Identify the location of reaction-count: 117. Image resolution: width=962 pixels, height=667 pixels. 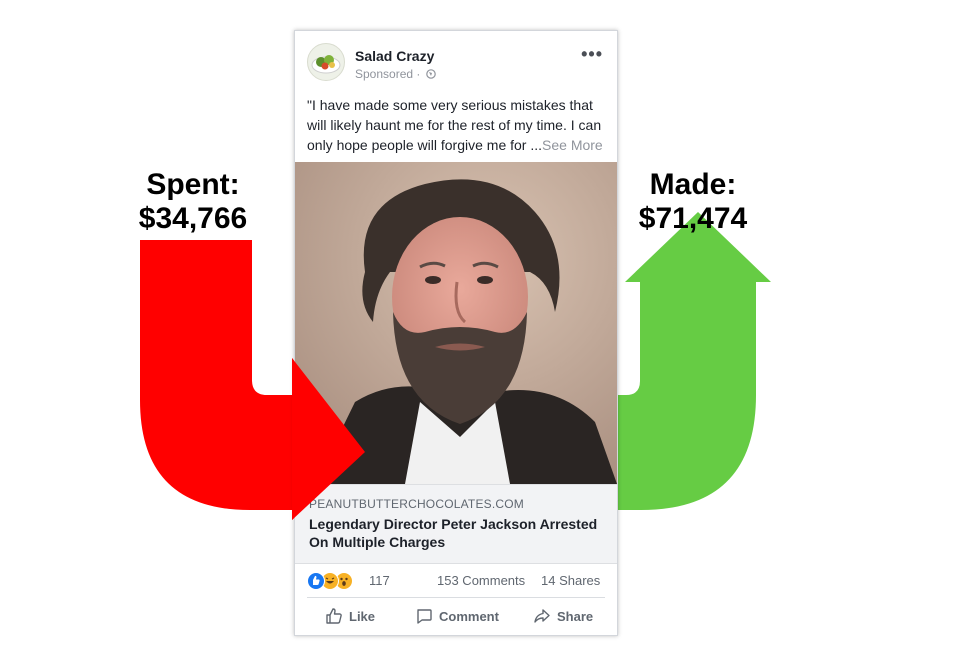
(379, 580).